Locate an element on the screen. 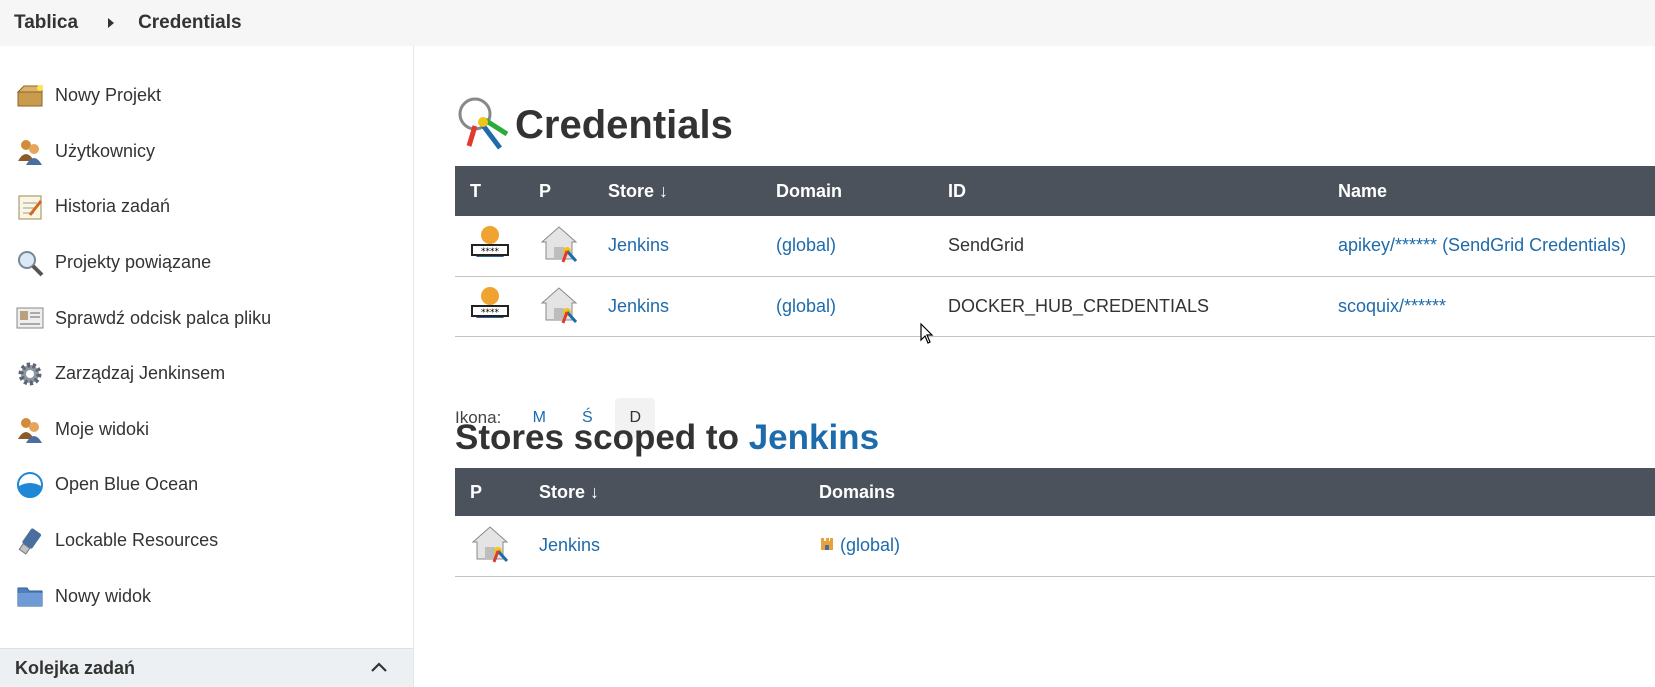 This screenshot has width=1655, height=687. sidebar-item-new-view: Nowy widok is located at coordinates (206, 596).